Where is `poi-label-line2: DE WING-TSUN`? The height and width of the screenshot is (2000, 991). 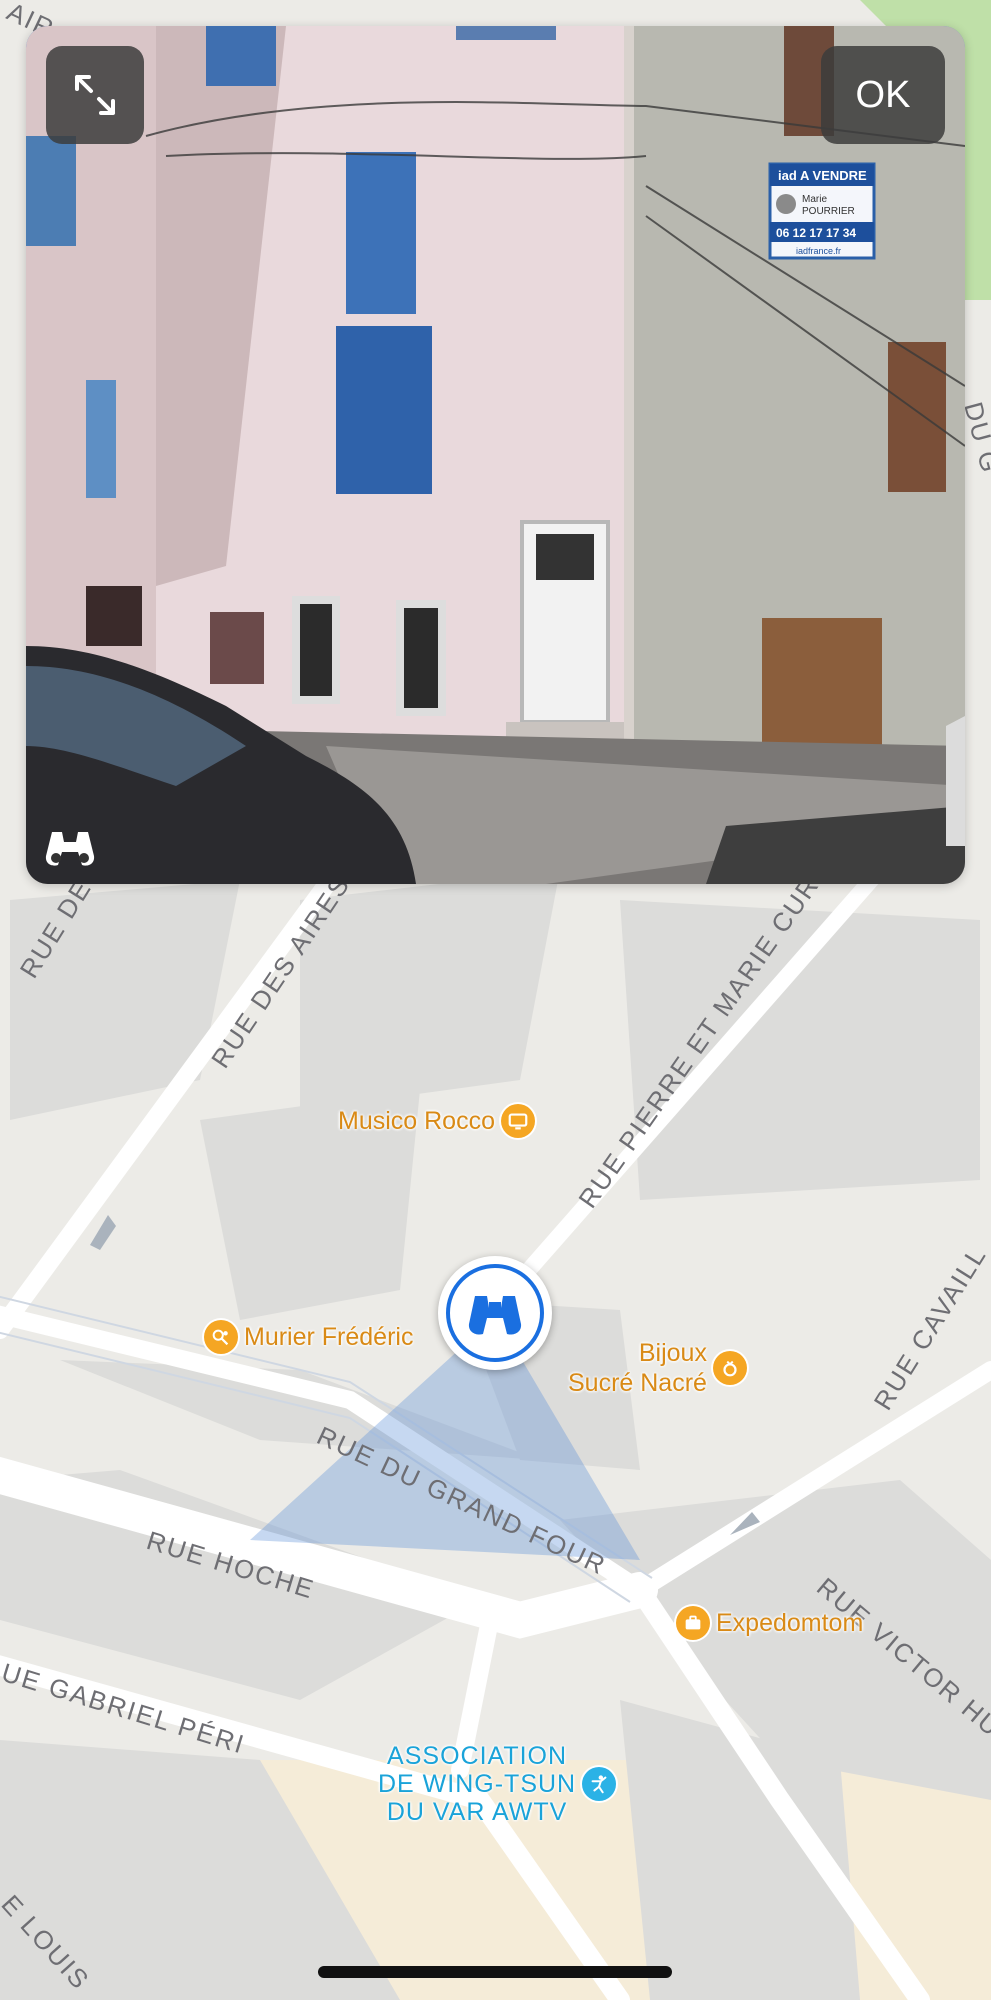
poi-label-line2: DE WING-TSUN is located at coordinates (477, 1784).